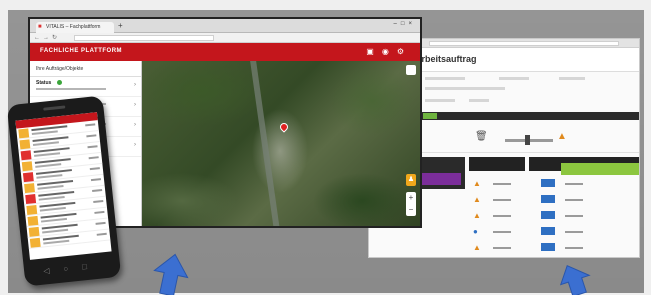  What do you see at coordinates (411, 180) in the screenshot?
I see `street-view-icon: ♟` at bounding box center [411, 180].